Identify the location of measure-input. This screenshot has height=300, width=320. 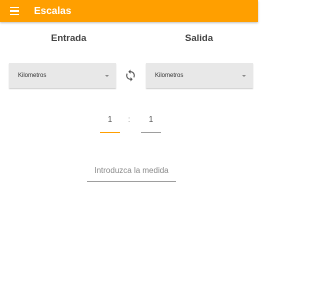
(131, 169).